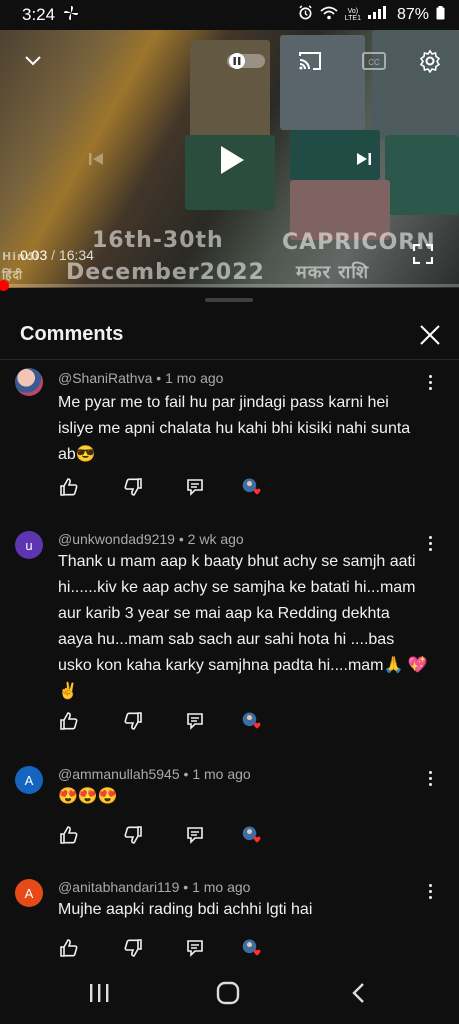 Image resolution: width=459 pixels, height=1024 pixels. What do you see at coordinates (229, 335) in the screenshot?
I see `comments-header: Comments` at bounding box center [229, 335].